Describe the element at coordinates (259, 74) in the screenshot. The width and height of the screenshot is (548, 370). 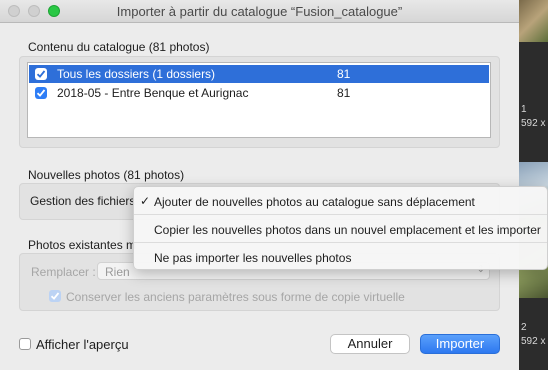
I see `folder-row-all: Tous les dossiers (1 dossiers) 81` at that location.